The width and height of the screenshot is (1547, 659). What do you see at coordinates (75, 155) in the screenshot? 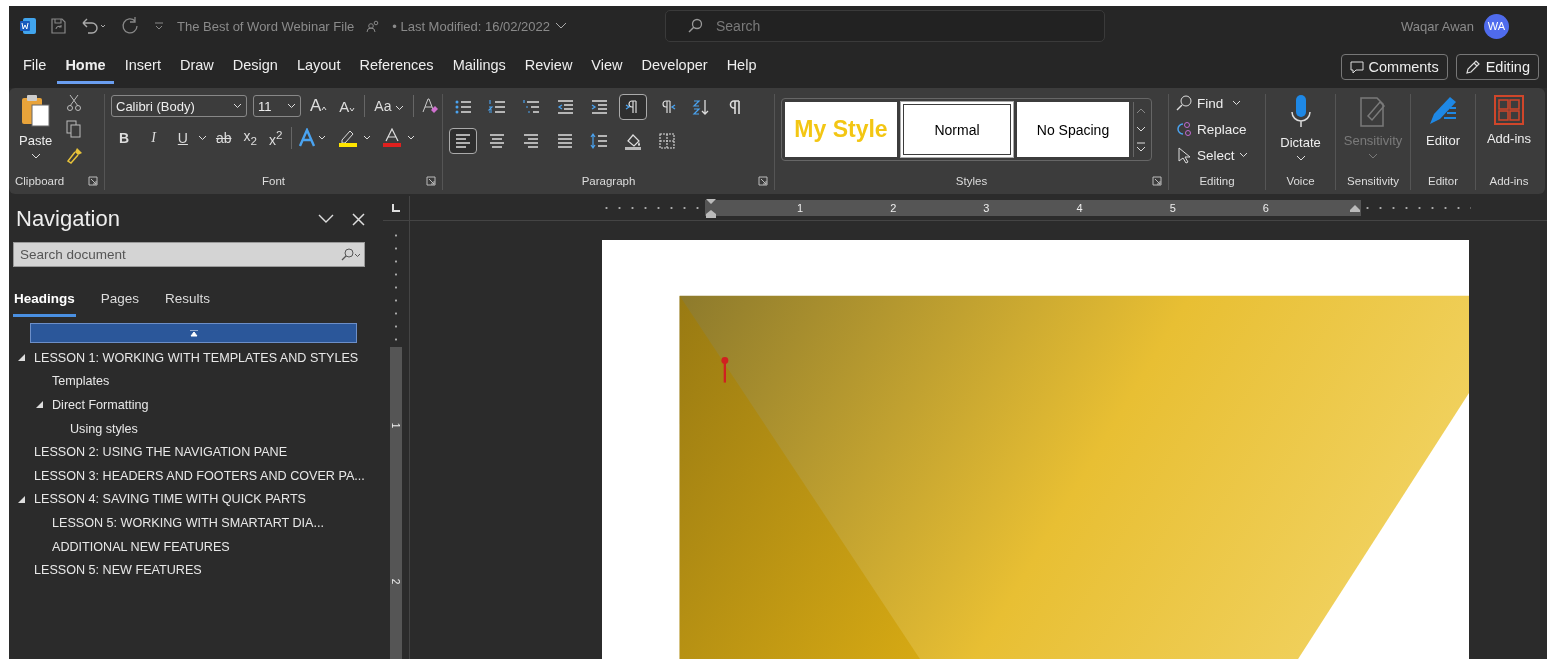
I see `format-painter-icon` at bounding box center [75, 155].